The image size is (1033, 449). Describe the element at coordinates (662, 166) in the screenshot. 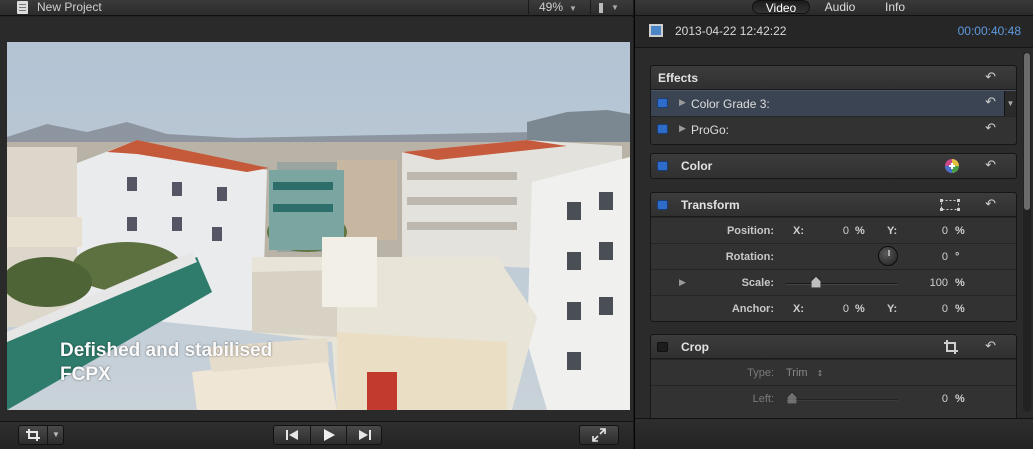

I see `color-enable-checkbox` at that location.